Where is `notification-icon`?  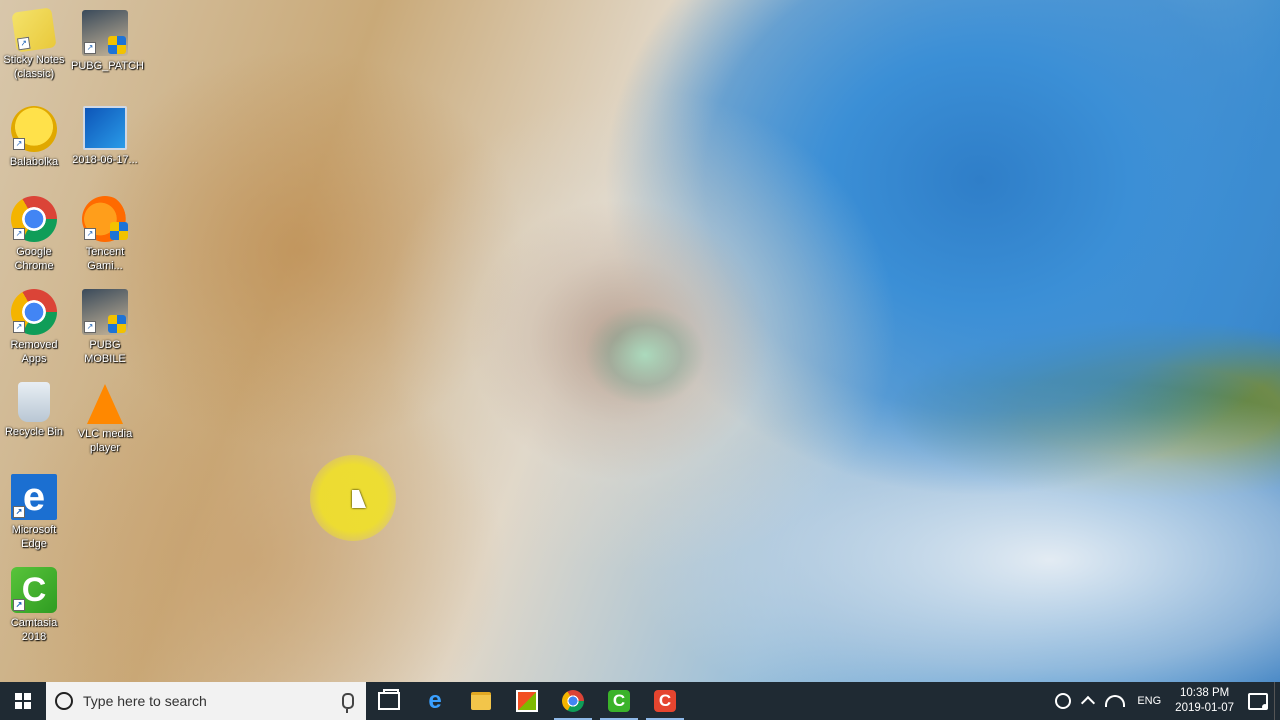 notification-icon is located at coordinates (1258, 701).